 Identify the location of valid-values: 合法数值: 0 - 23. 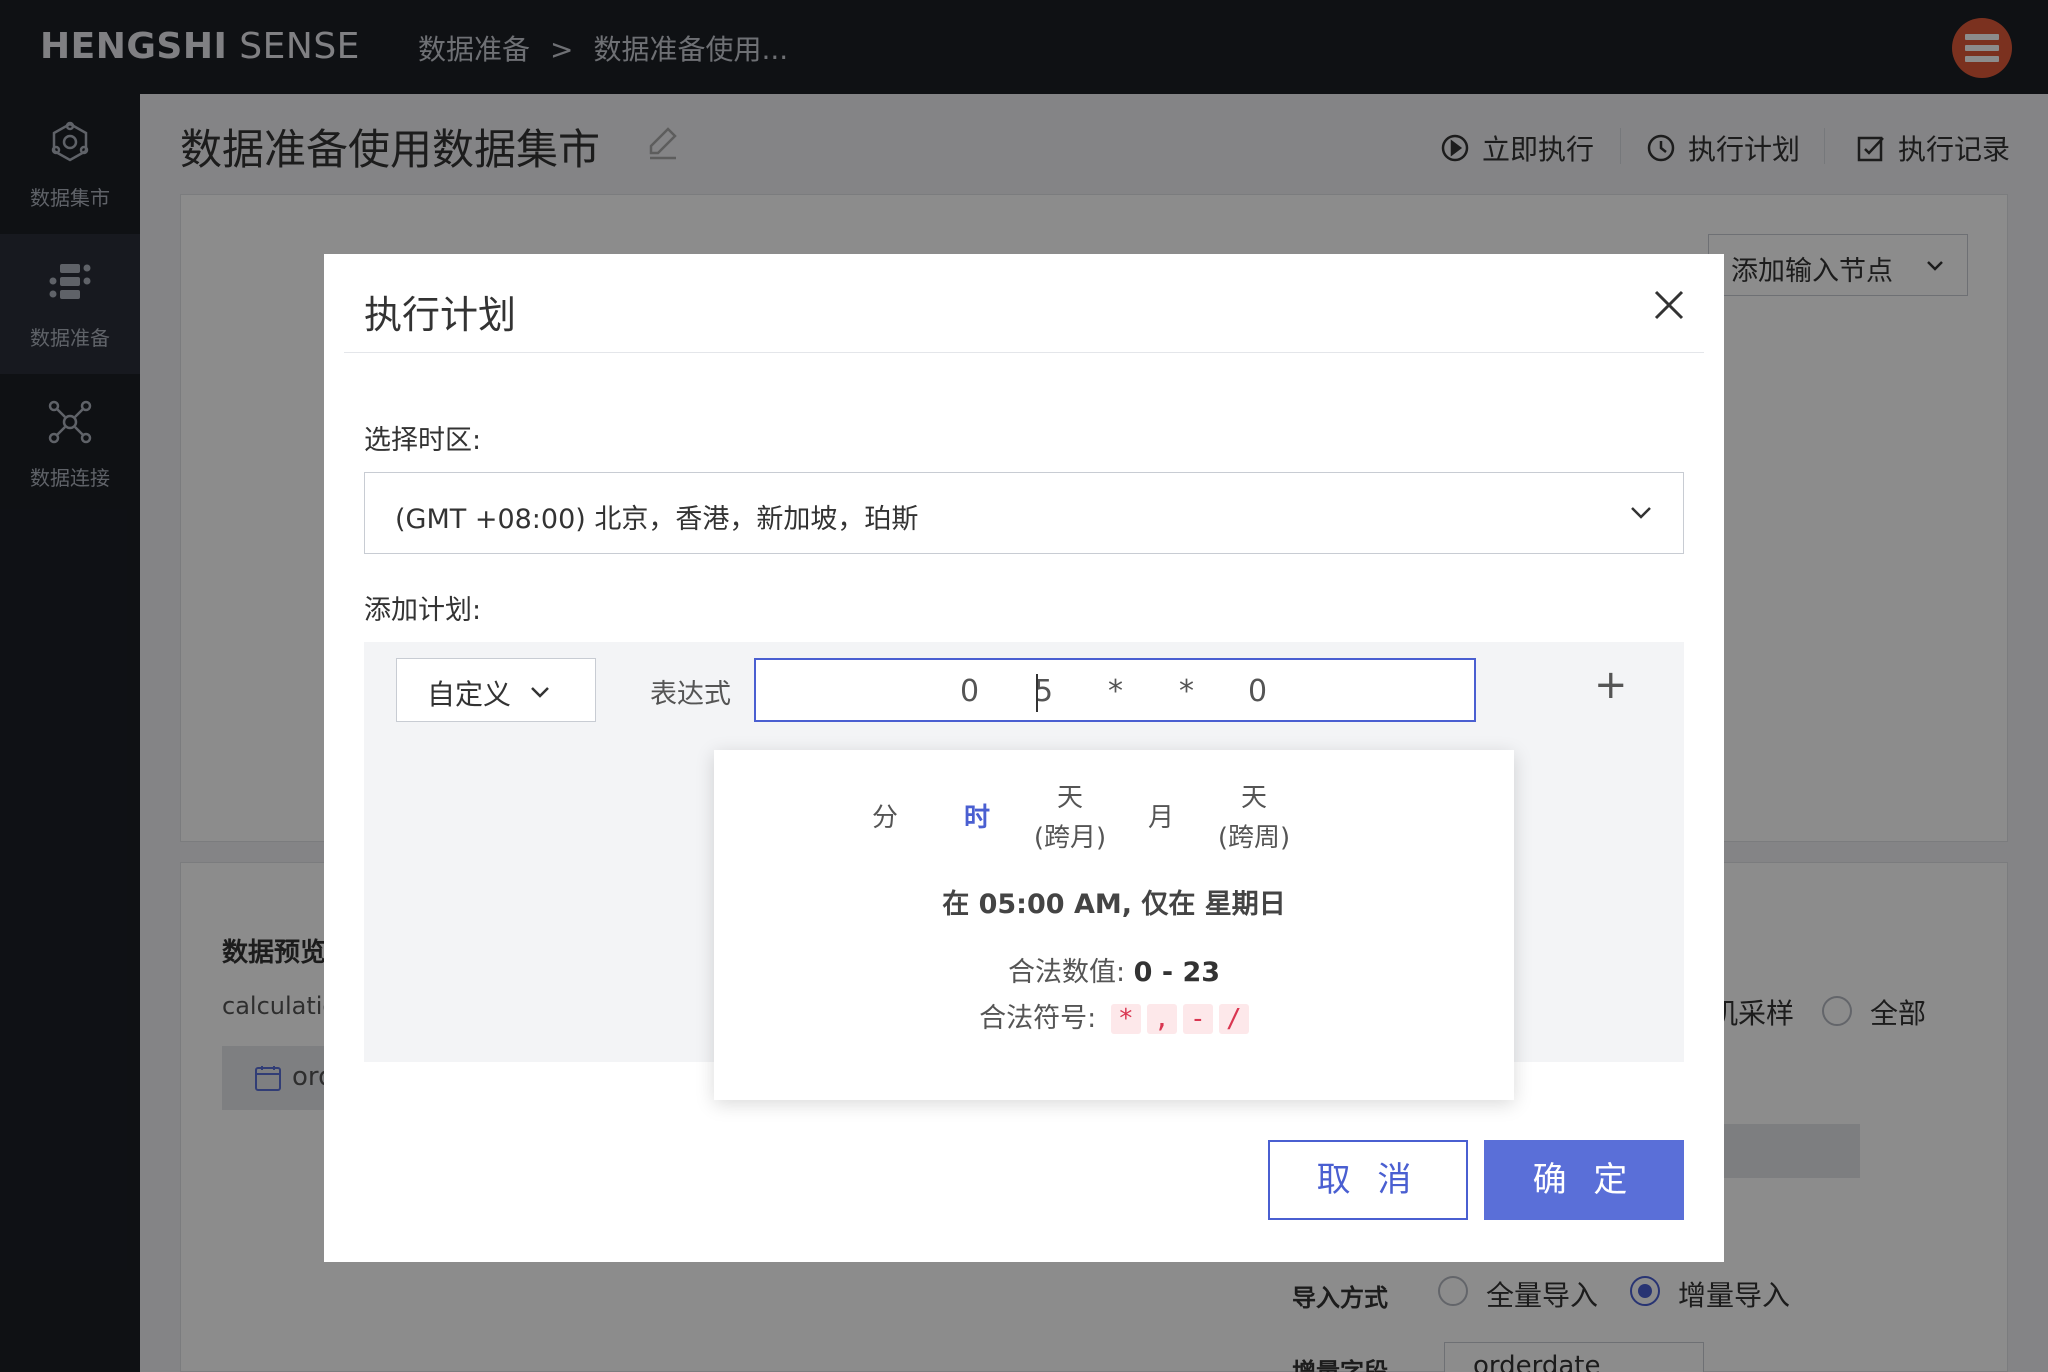
(1114, 972).